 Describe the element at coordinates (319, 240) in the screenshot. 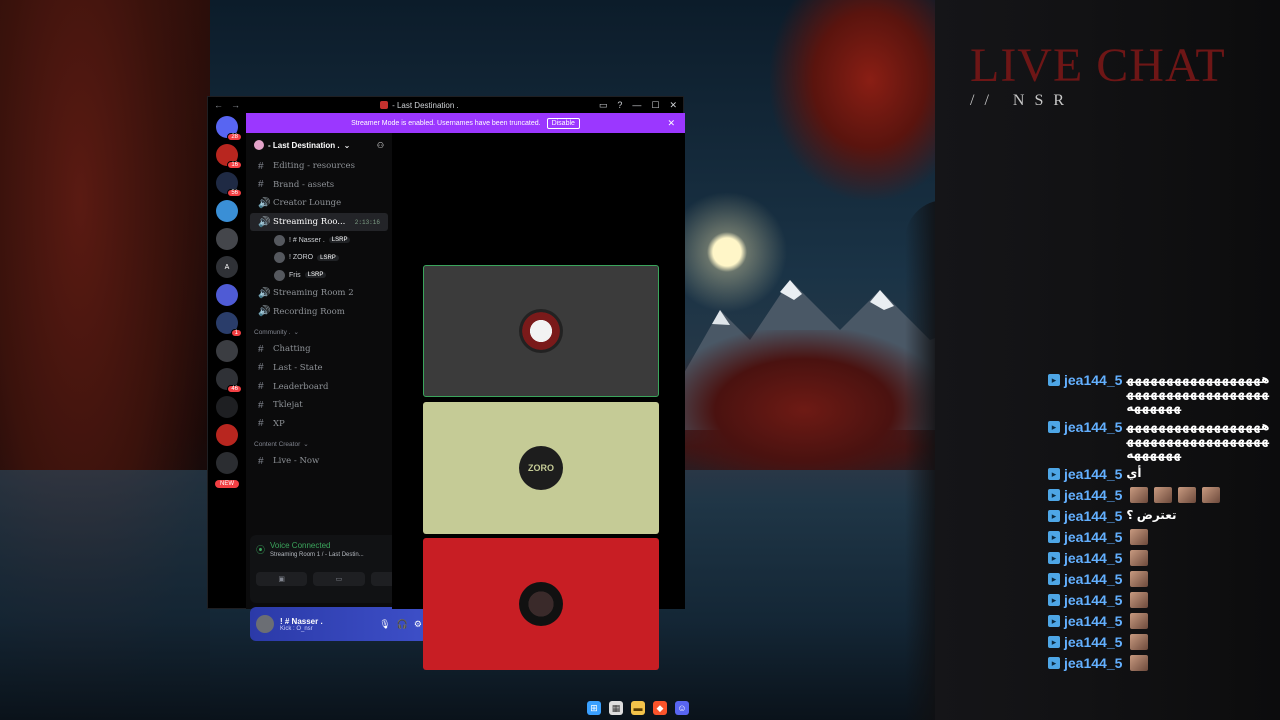

I see `voice-user: ! # Nasser . LSRP` at that location.